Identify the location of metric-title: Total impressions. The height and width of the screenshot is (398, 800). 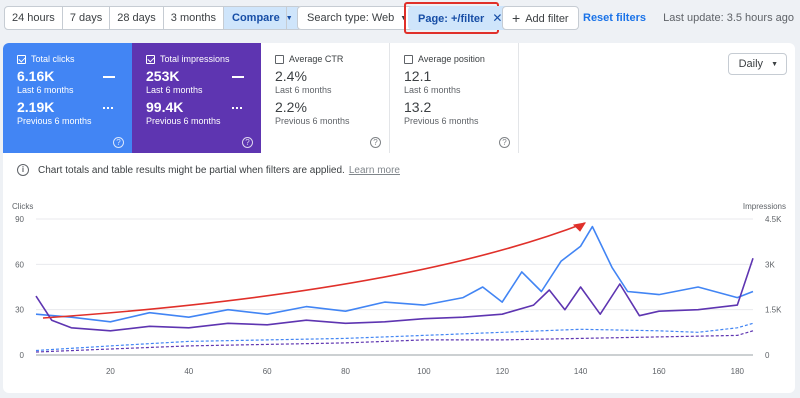
(203, 59).